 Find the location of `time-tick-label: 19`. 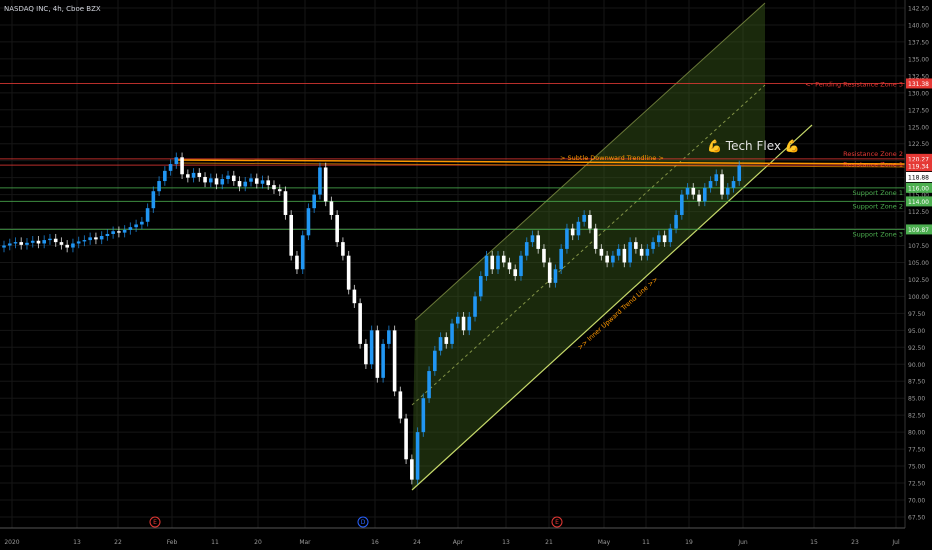

time-tick-label: 19 is located at coordinates (689, 542).